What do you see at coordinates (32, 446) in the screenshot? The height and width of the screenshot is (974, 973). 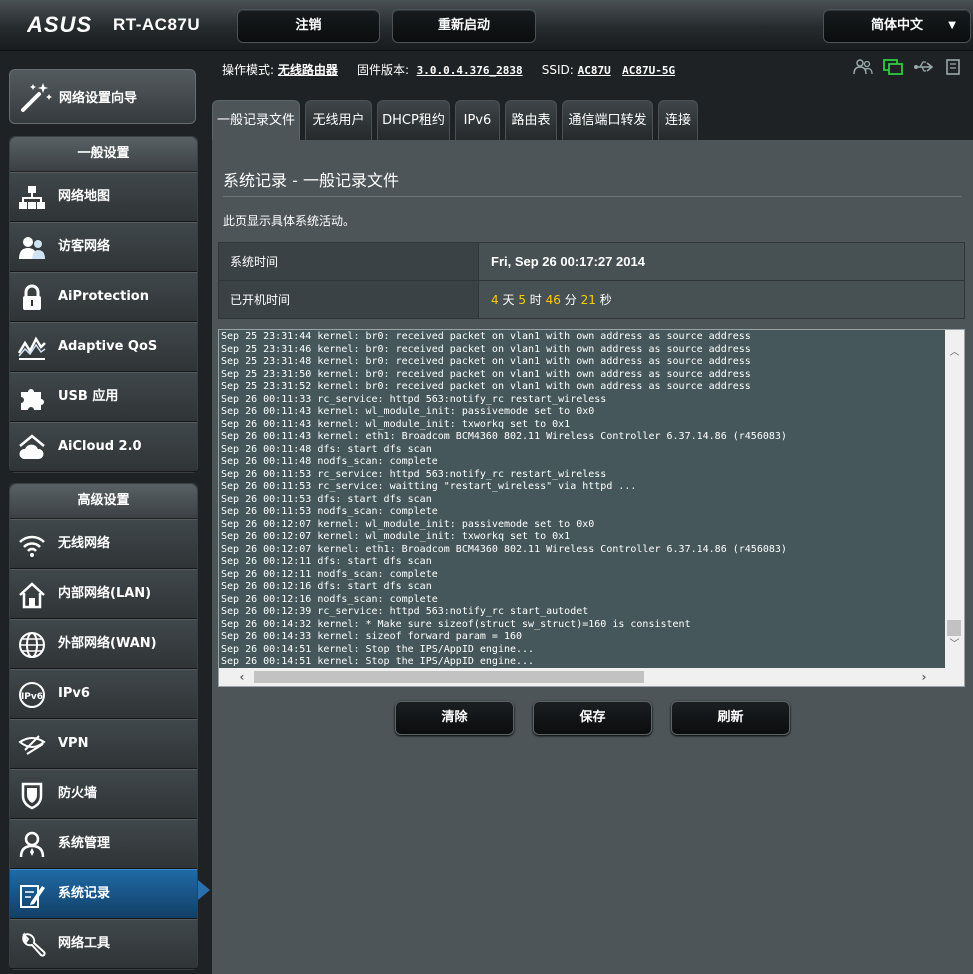 I see `cloud-icon` at bounding box center [32, 446].